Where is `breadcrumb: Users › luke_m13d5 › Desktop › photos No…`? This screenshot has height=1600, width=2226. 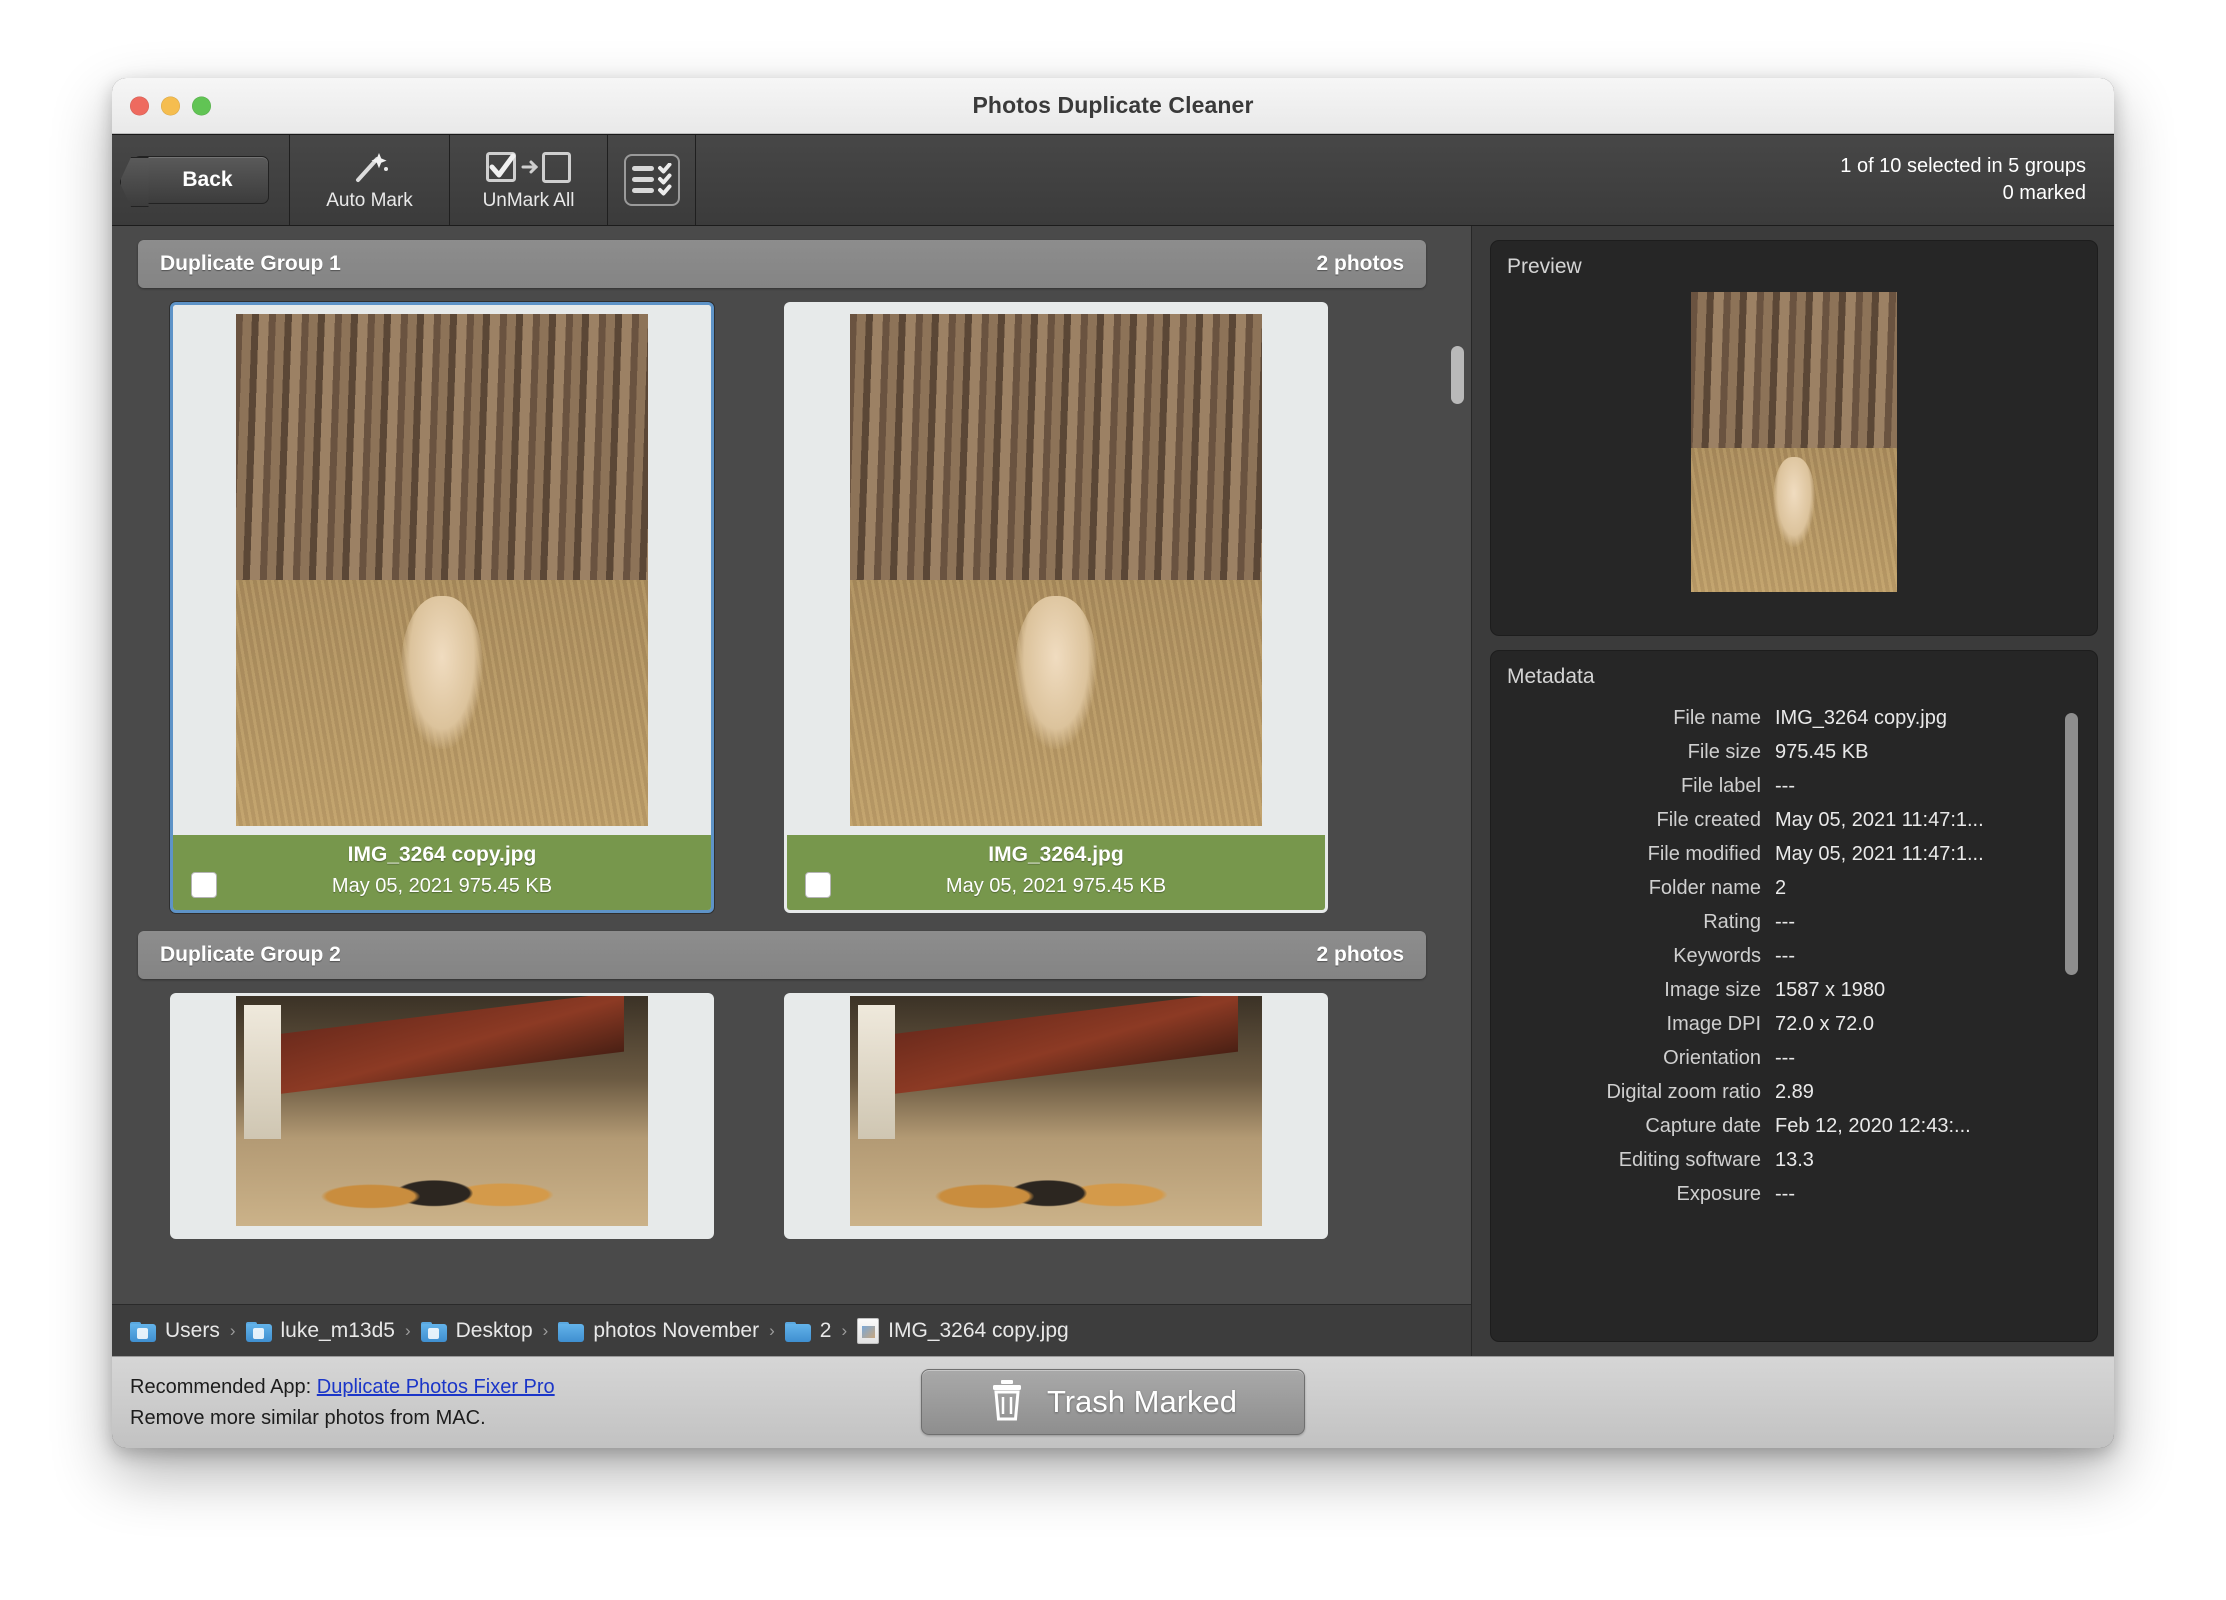 breadcrumb: Users › luke_m13d5 › Desktop › photos No… is located at coordinates (791, 1330).